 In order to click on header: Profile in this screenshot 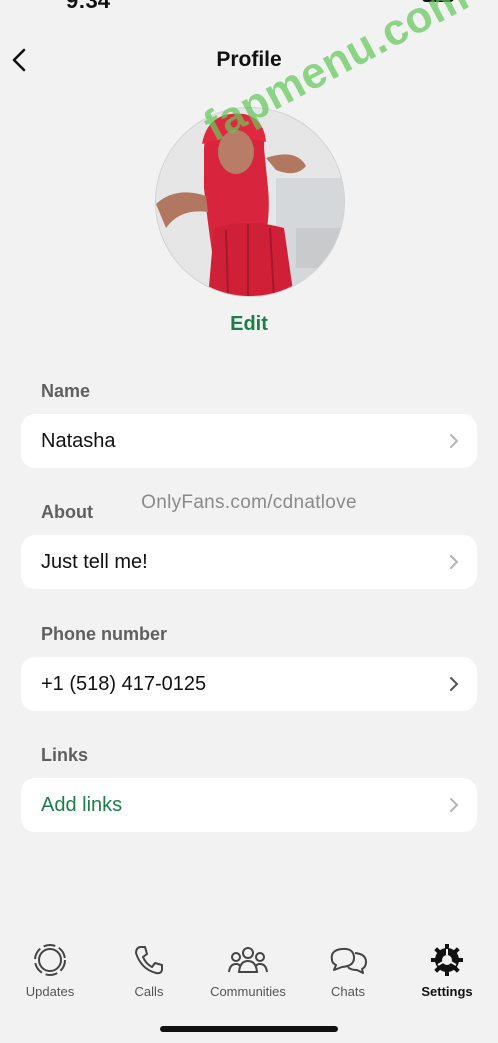, I will do `click(249, 60)`.